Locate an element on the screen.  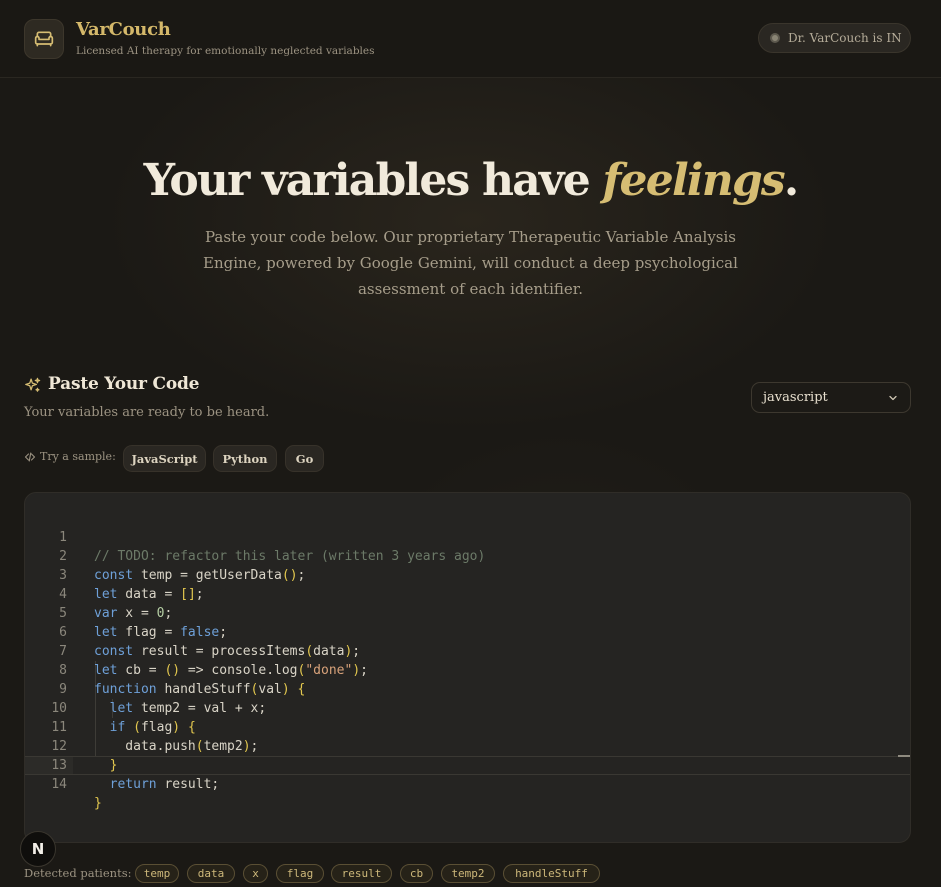
line-number: 14 is located at coordinates (59, 784).